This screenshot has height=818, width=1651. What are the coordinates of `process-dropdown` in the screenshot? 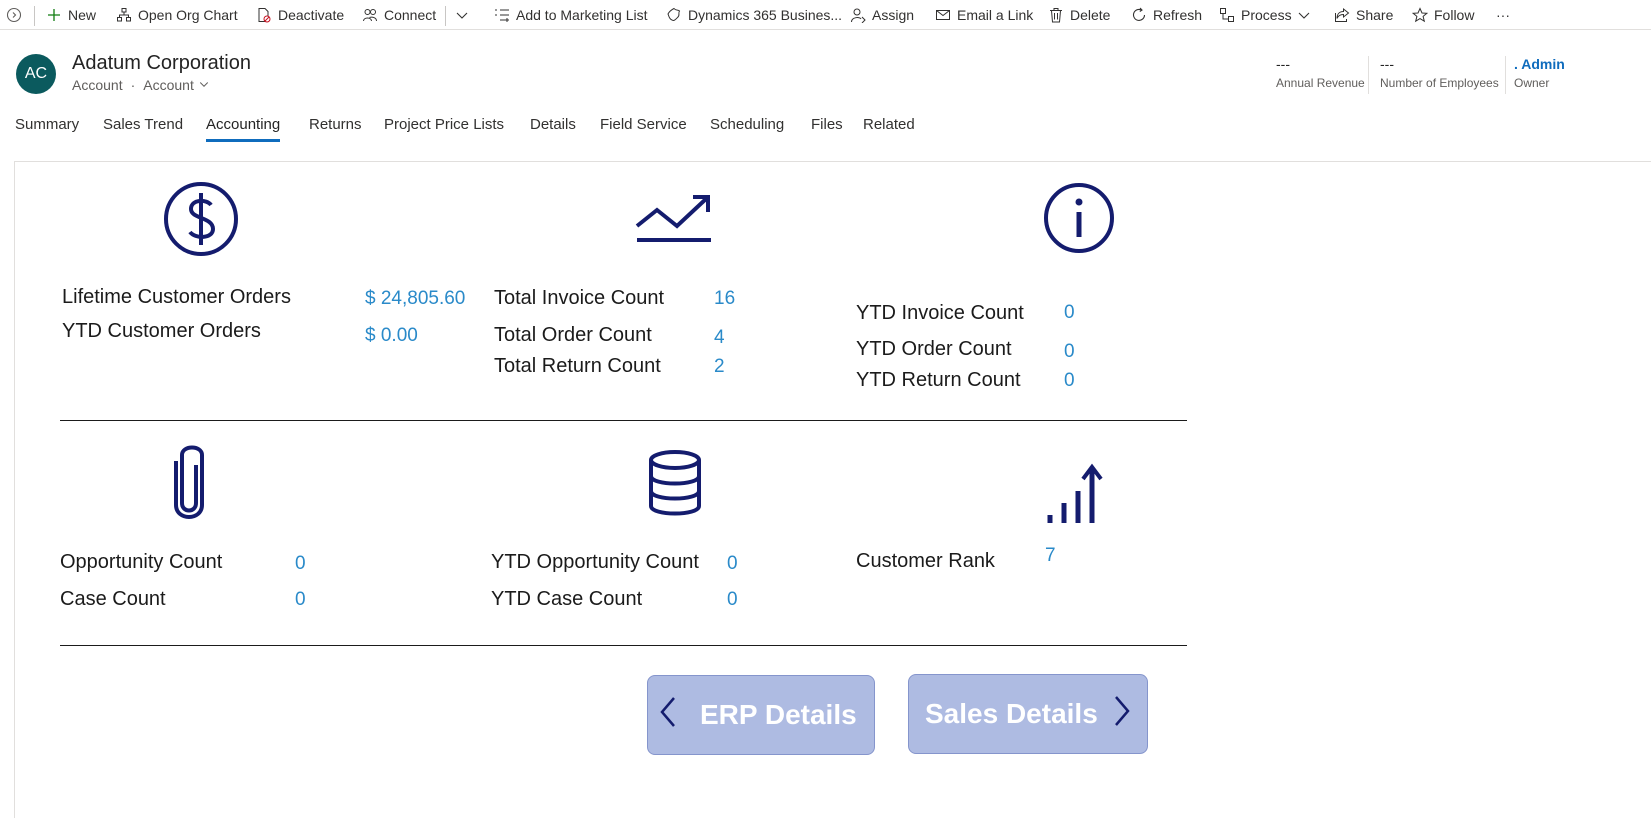 It's located at (1307, 15).